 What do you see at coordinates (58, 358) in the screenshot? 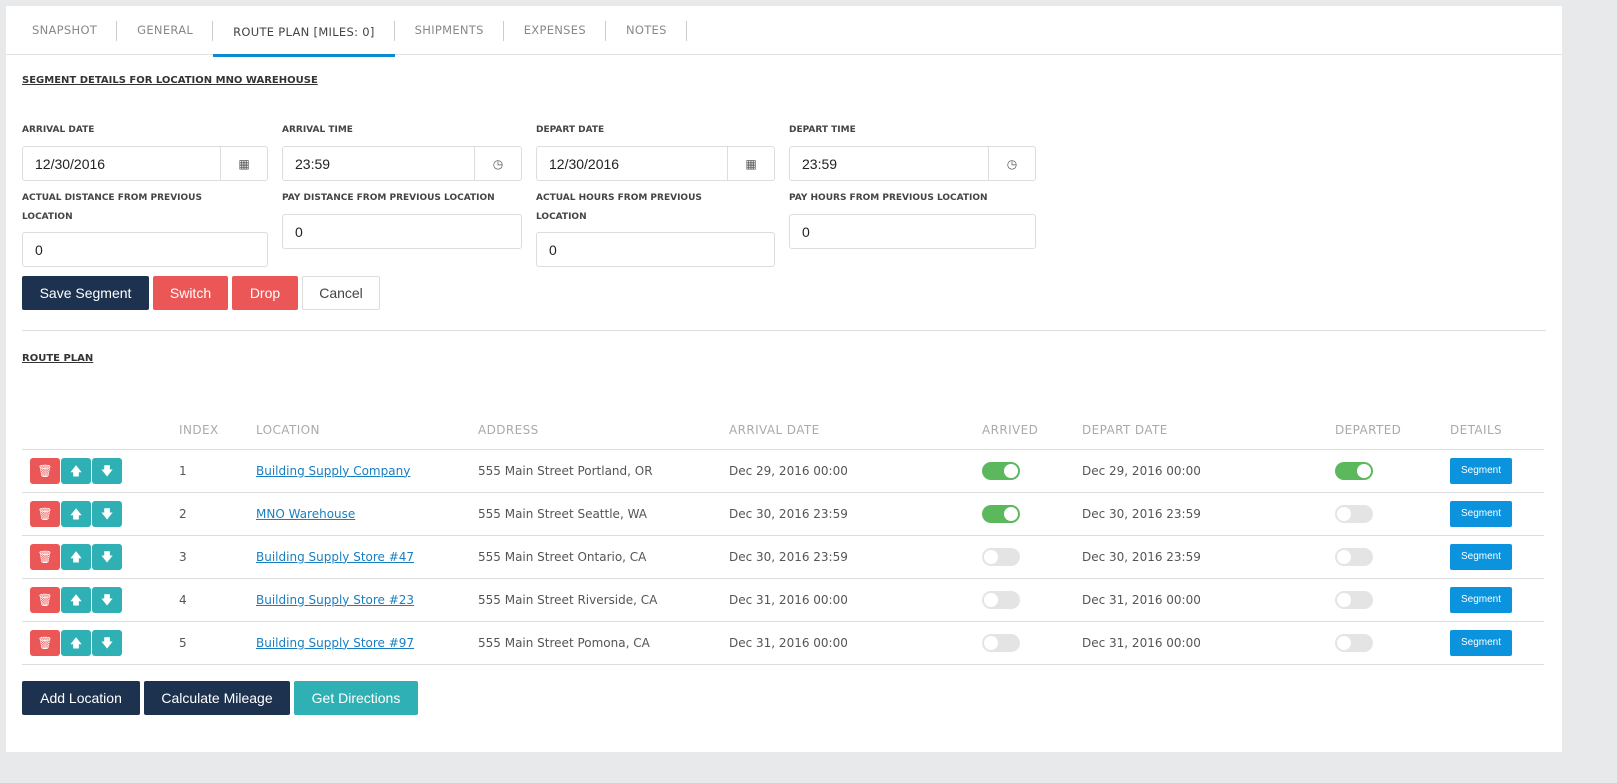
I see `route-plan-heading: ROUTE PLAN` at bounding box center [58, 358].